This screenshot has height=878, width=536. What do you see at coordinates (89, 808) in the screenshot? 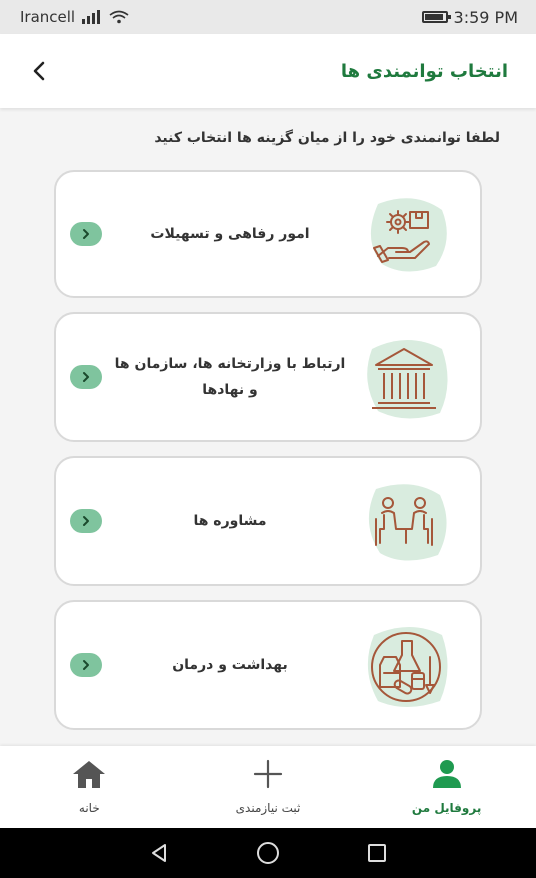
I see `nav-label-home: خانه` at bounding box center [89, 808].